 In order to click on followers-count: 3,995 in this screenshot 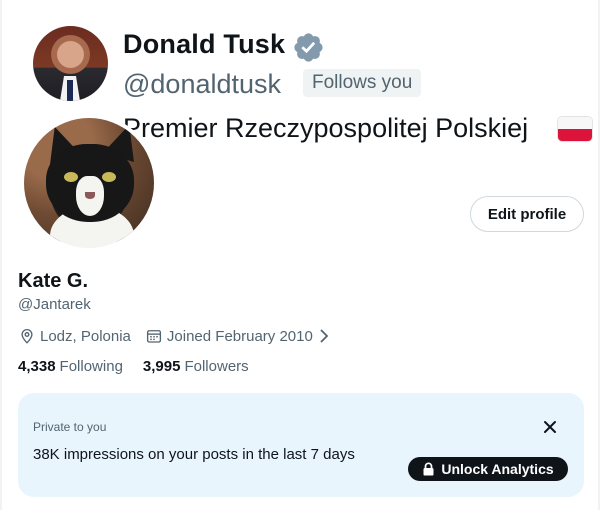, I will do `click(161, 366)`.